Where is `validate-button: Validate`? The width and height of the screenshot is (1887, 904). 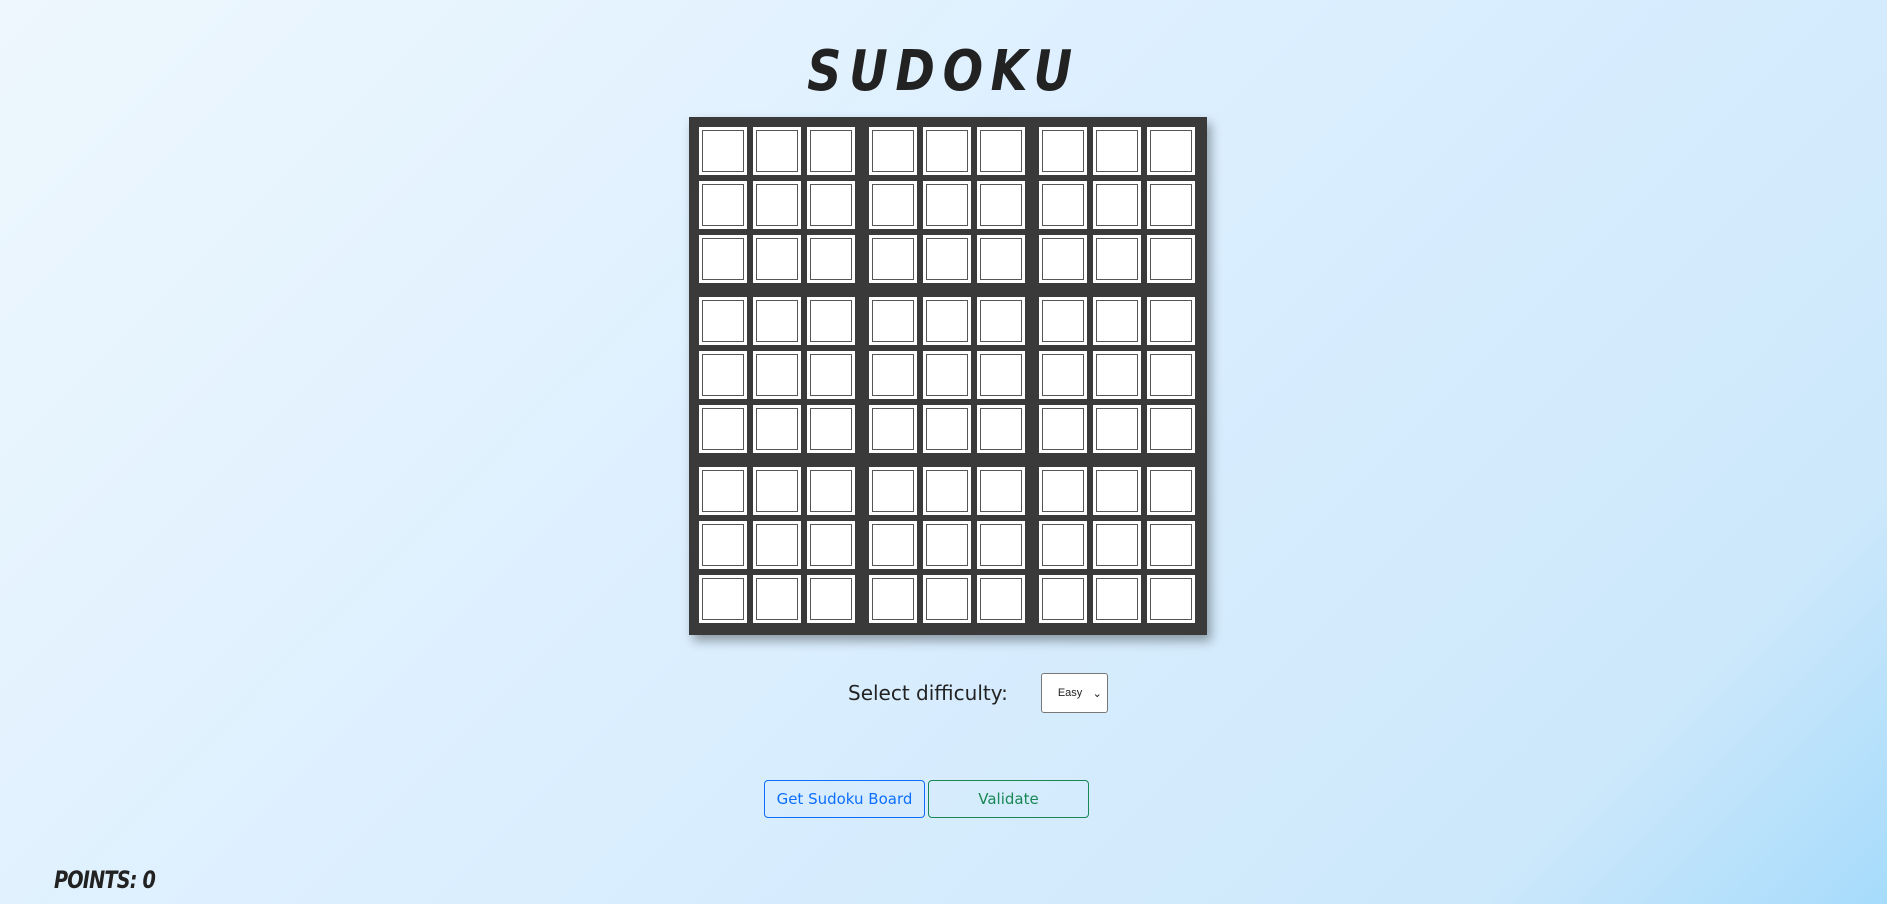 validate-button: Validate is located at coordinates (1008, 799).